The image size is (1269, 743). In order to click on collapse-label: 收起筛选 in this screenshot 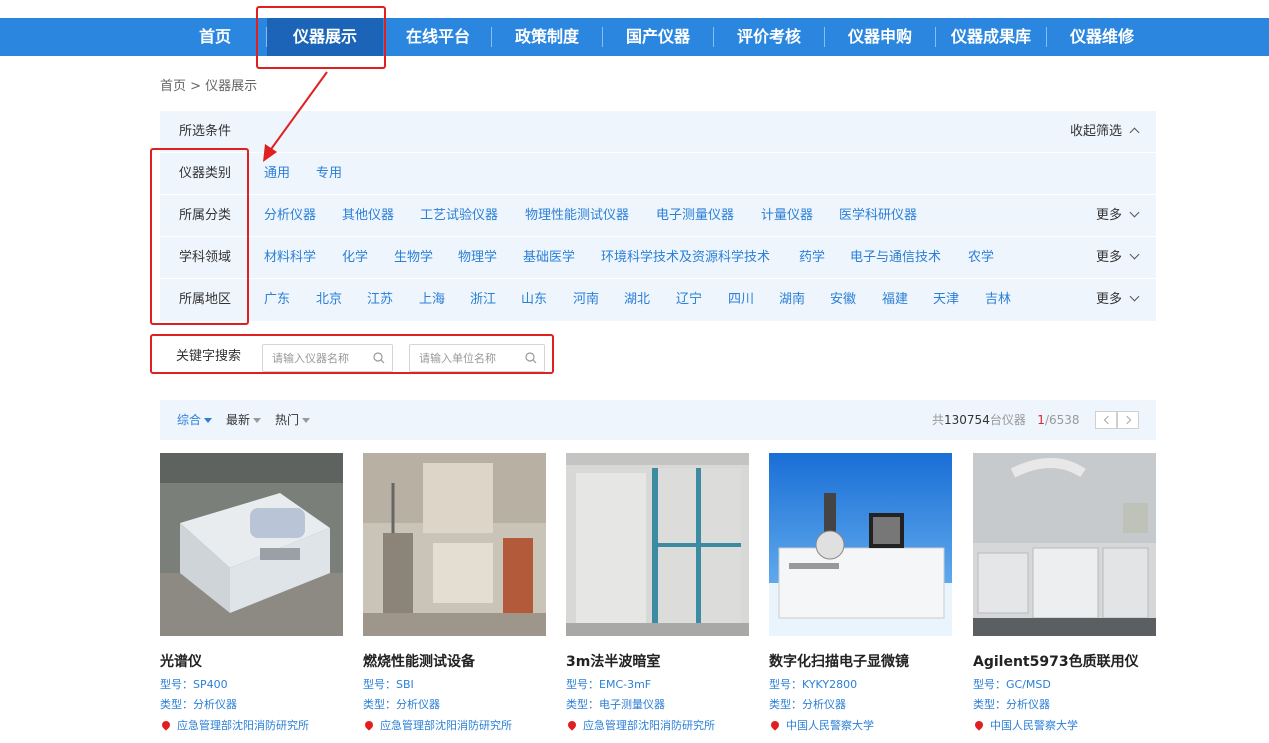, I will do `click(1095, 131)`.